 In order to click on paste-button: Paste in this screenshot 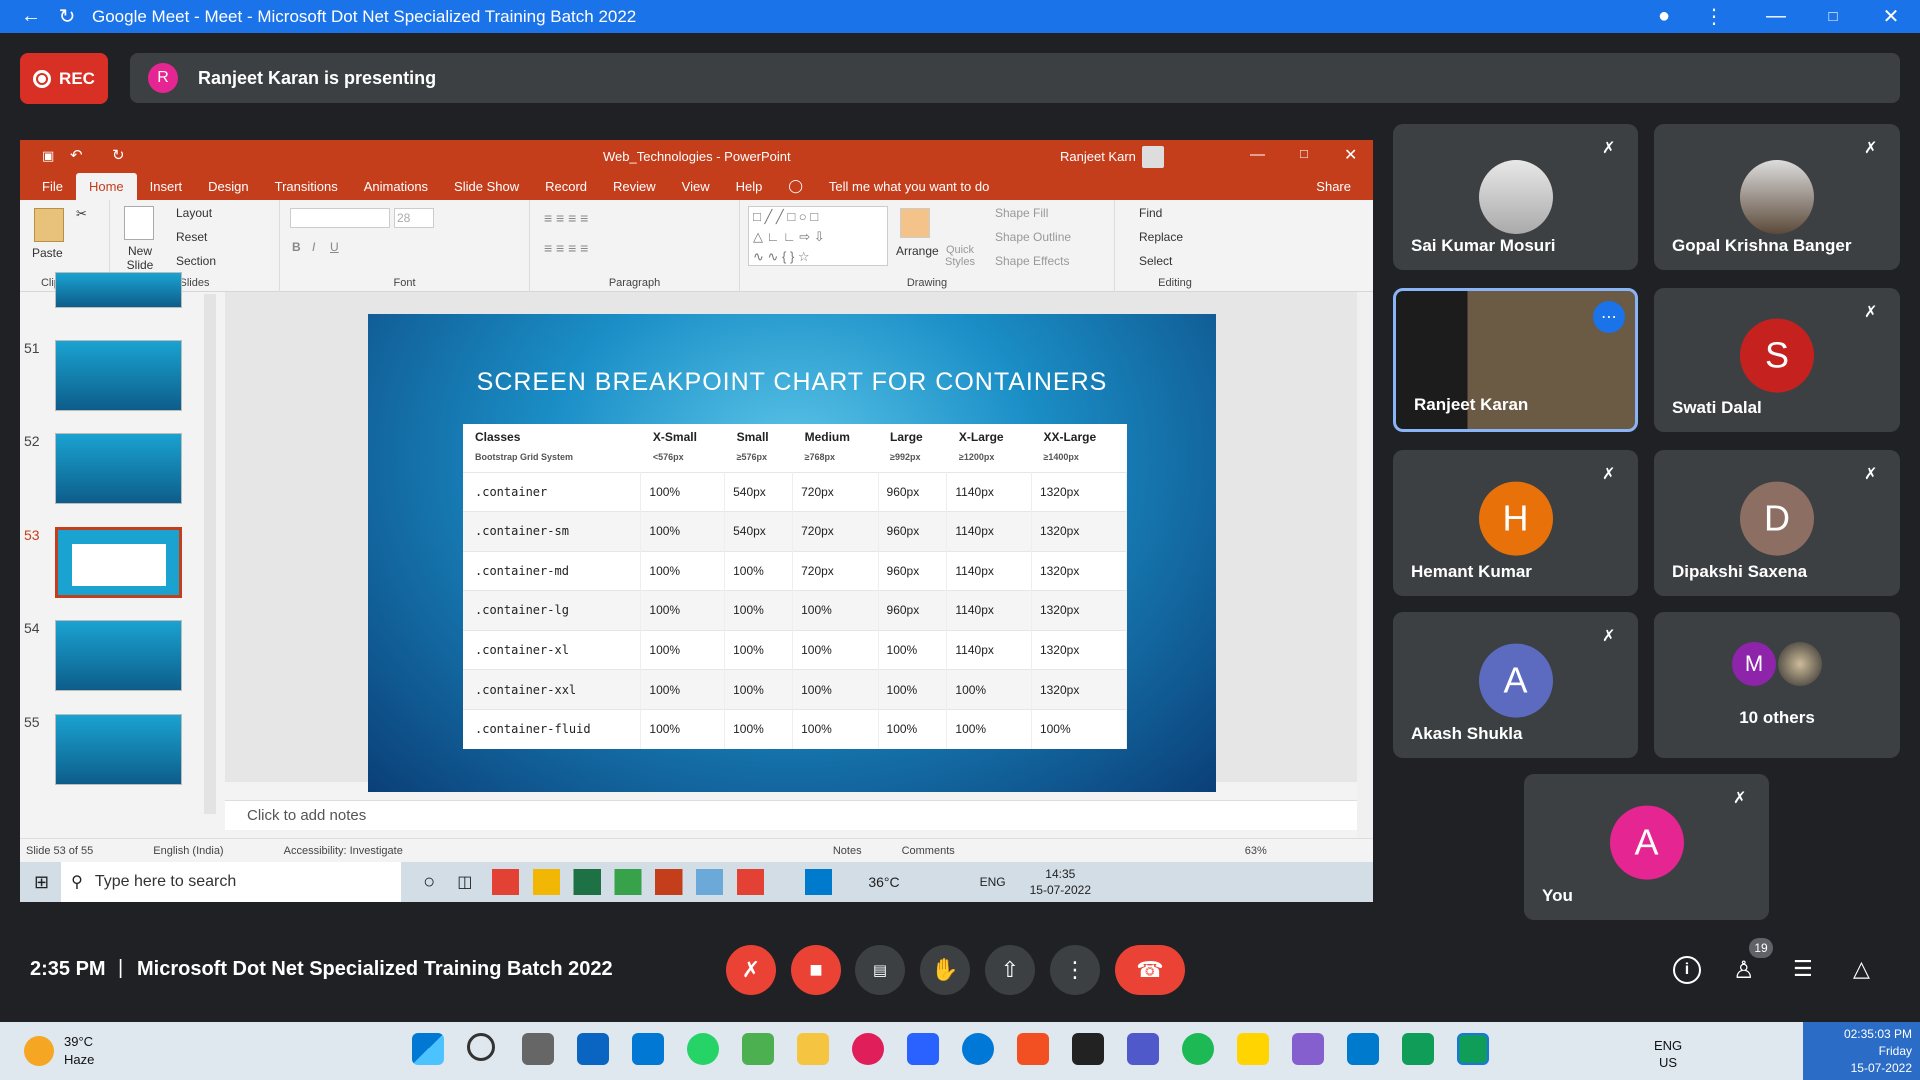, I will do `click(47, 253)`.